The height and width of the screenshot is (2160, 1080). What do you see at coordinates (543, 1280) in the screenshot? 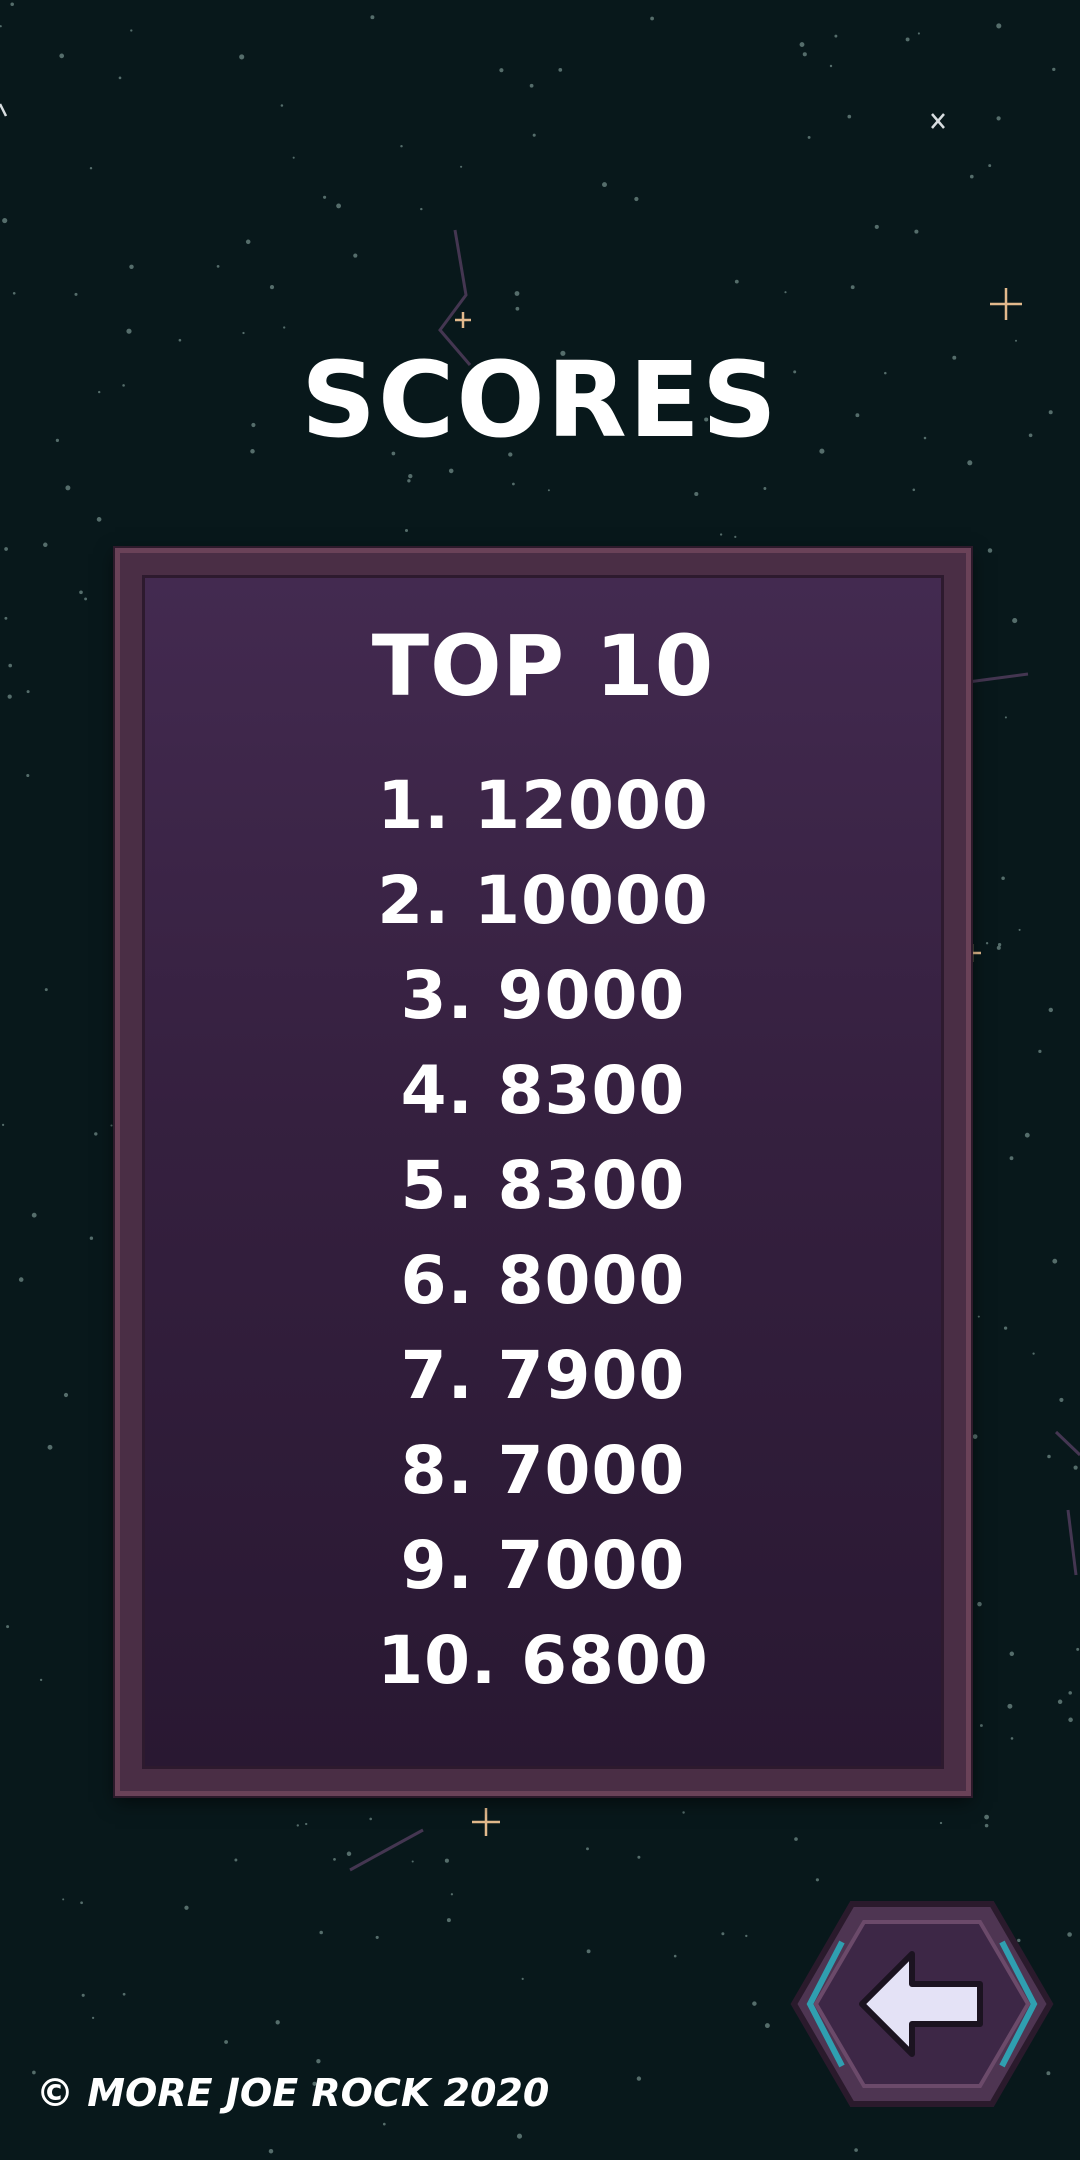
I see `score-entry: 6. 8000` at bounding box center [543, 1280].